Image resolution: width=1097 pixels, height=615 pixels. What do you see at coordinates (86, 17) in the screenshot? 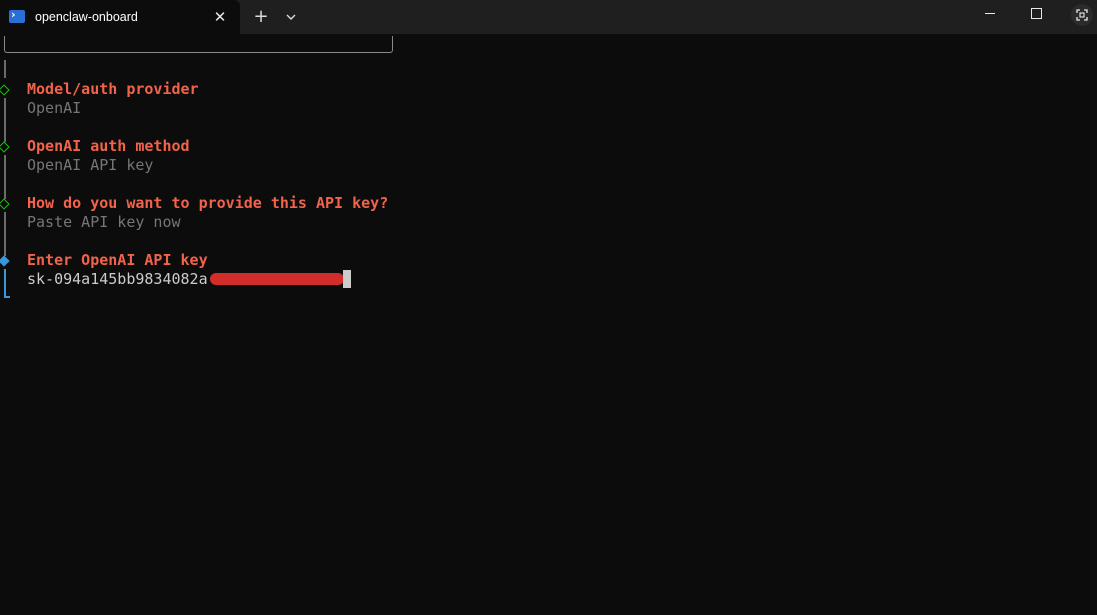
I see `tab-title: openclaw-onboard` at bounding box center [86, 17].